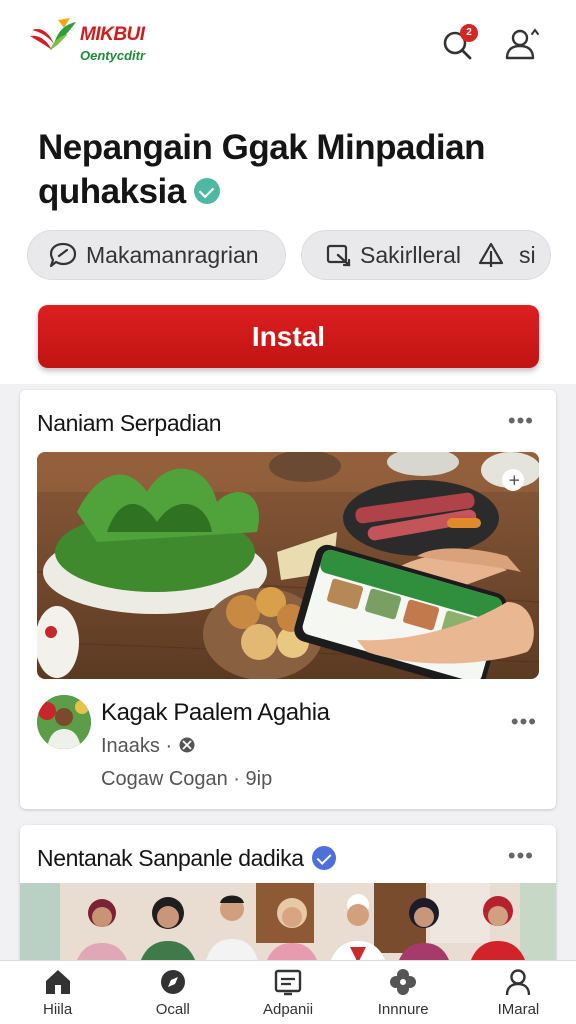 This screenshot has width=576, height=1024. I want to click on card-title-text: Nentanak Sanpanle dadika, so click(170, 858).